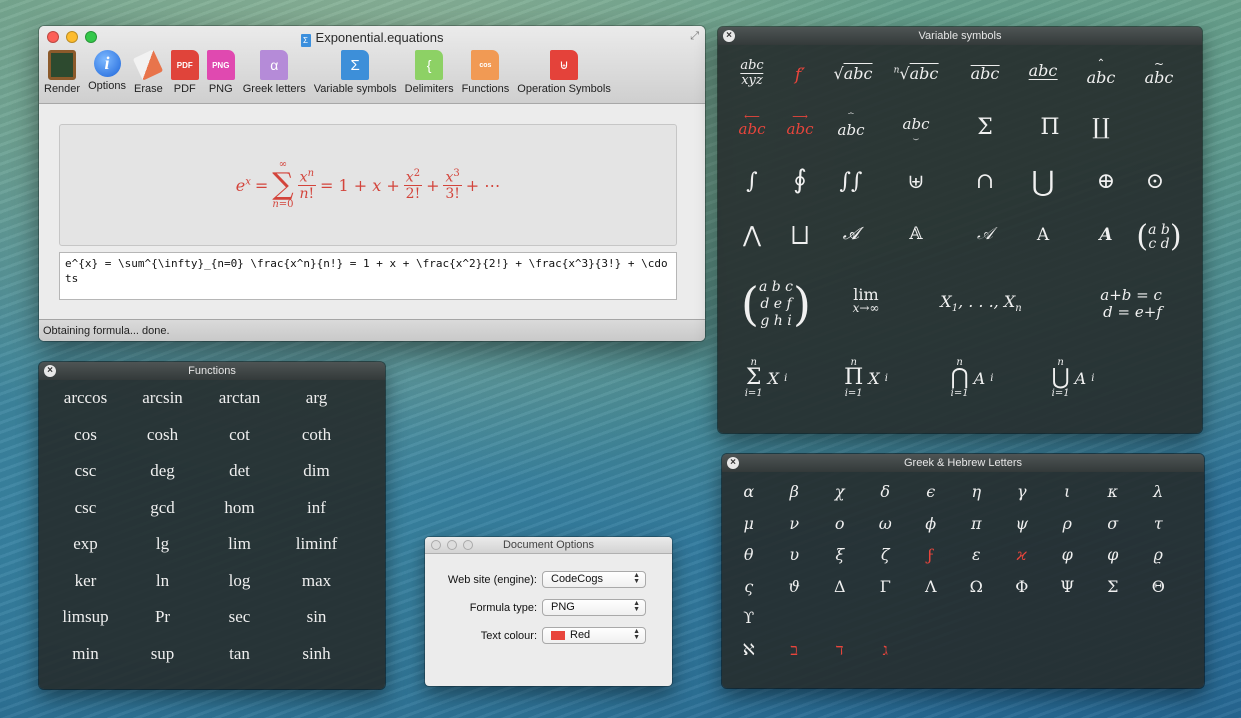 The height and width of the screenshot is (718, 1241). What do you see at coordinates (1159, 593) in the screenshot?
I see `letter-item: Θ` at bounding box center [1159, 593].